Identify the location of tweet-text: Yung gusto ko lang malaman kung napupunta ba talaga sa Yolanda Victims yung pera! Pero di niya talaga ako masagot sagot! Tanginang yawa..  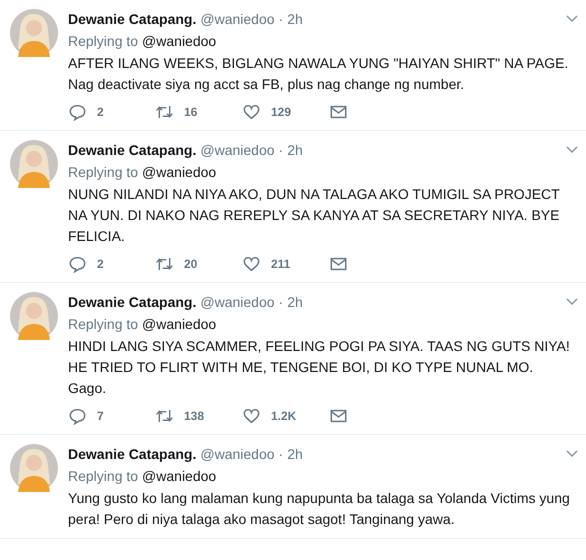
(319, 509).